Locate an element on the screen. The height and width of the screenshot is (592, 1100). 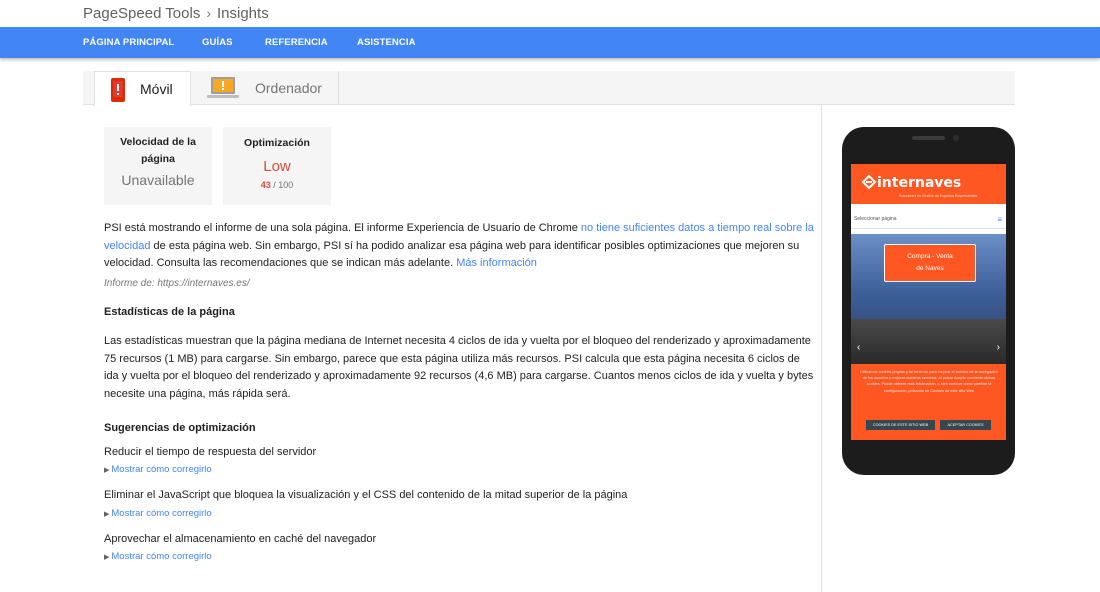
hero-building-image is located at coordinates (928, 341).